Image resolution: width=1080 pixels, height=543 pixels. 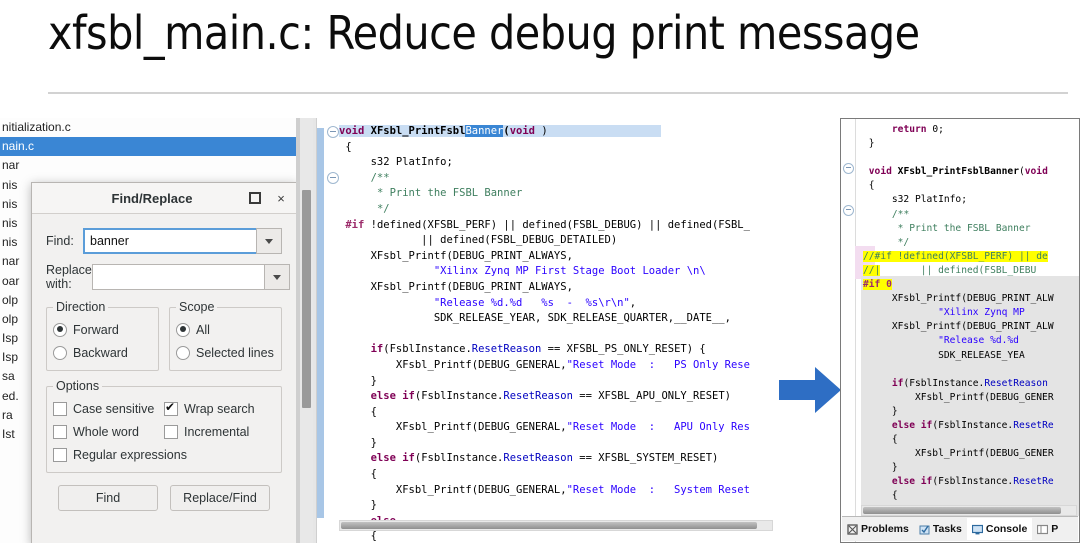 I want to click on view-tabbar: Problems Tasks Console P, so click(x=960, y=528).